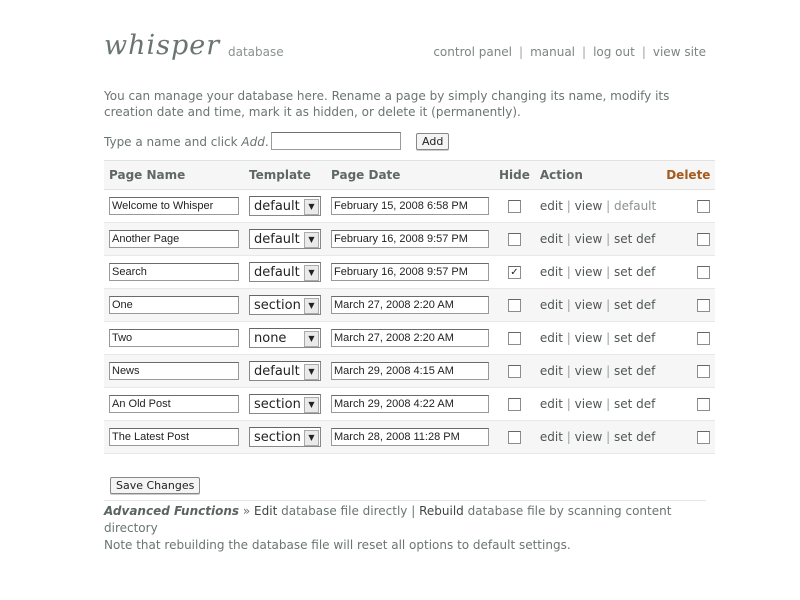  I want to click on cell-delete, so click(688, 305).